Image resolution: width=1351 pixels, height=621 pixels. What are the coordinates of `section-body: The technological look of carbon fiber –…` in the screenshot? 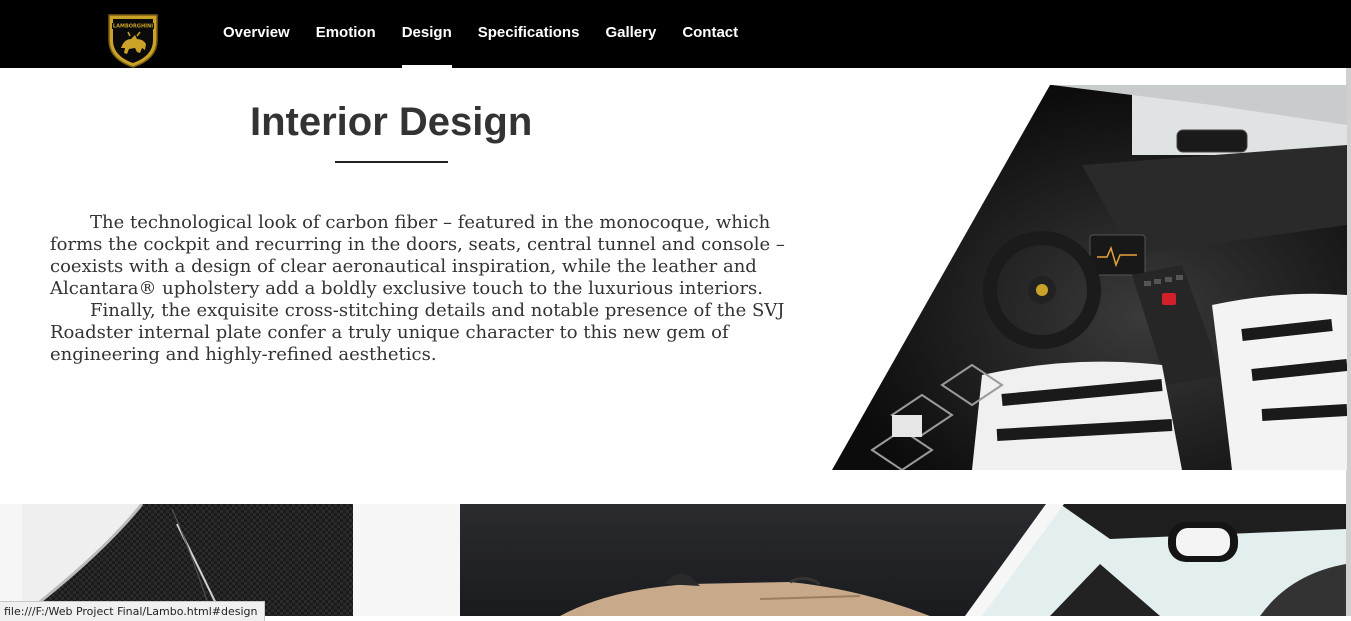 It's located at (430, 289).